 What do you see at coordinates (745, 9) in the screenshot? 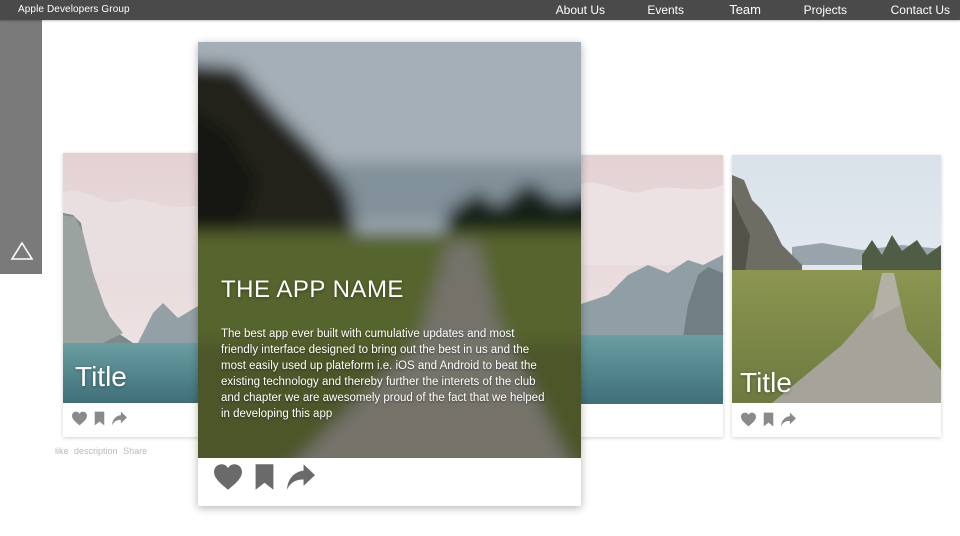
I see `nav-team: Team` at bounding box center [745, 9].